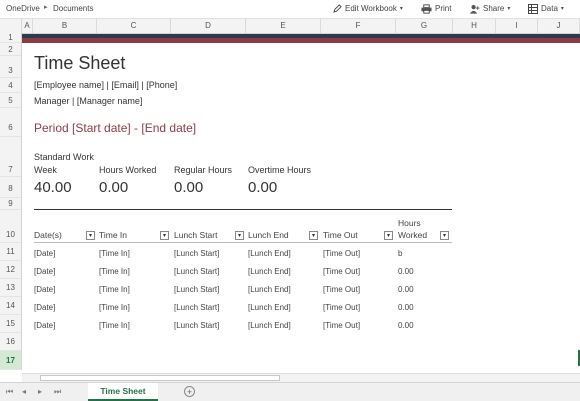 The width and height of the screenshot is (580, 401). What do you see at coordinates (105, 85) in the screenshot?
I see `contact-line: [Employee name] | [Email] | [Phone]` at bounding box center [105, 85].